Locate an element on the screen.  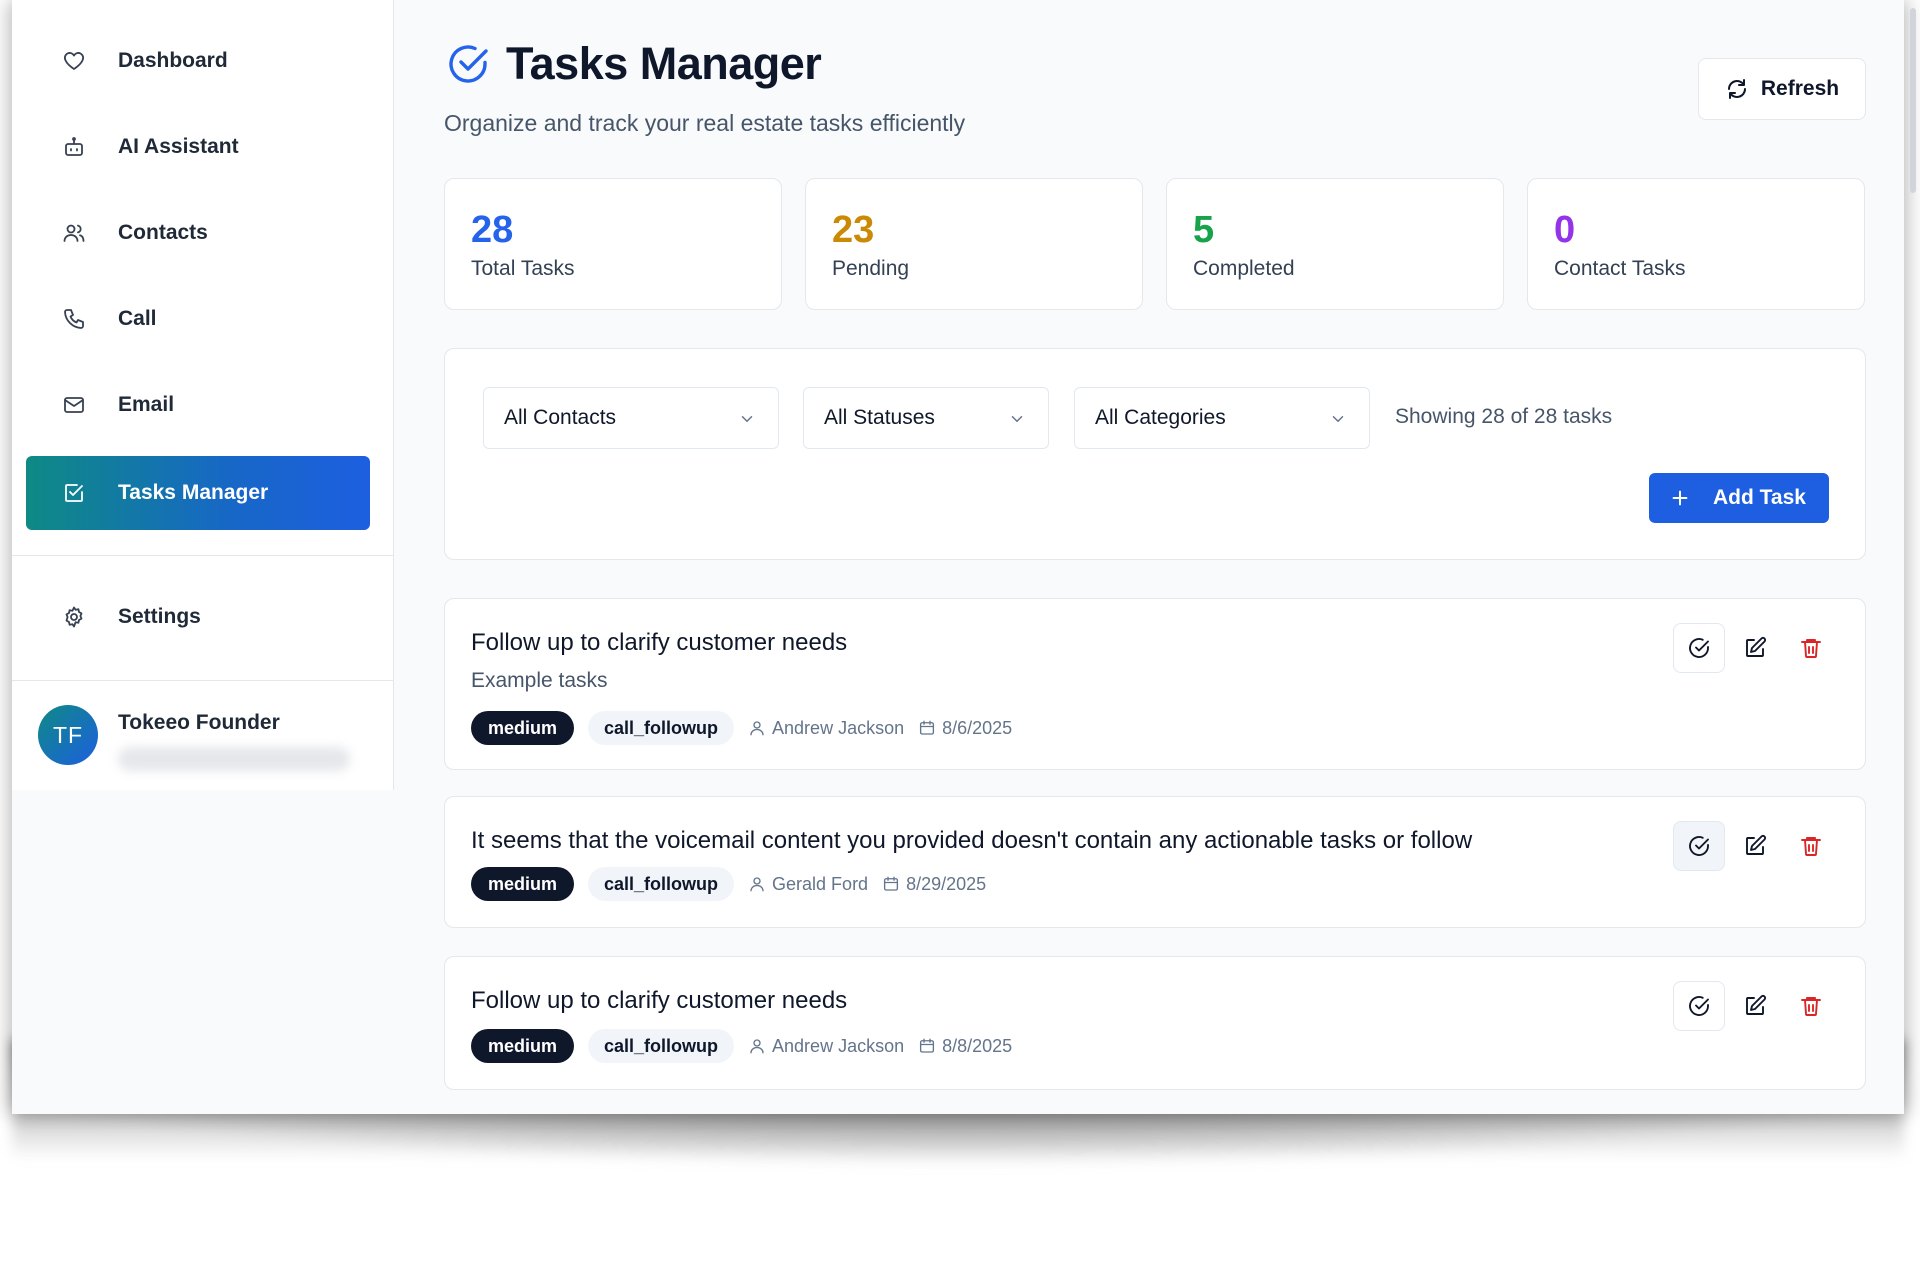
refresh-icon is located at coordinates (1736, 89).